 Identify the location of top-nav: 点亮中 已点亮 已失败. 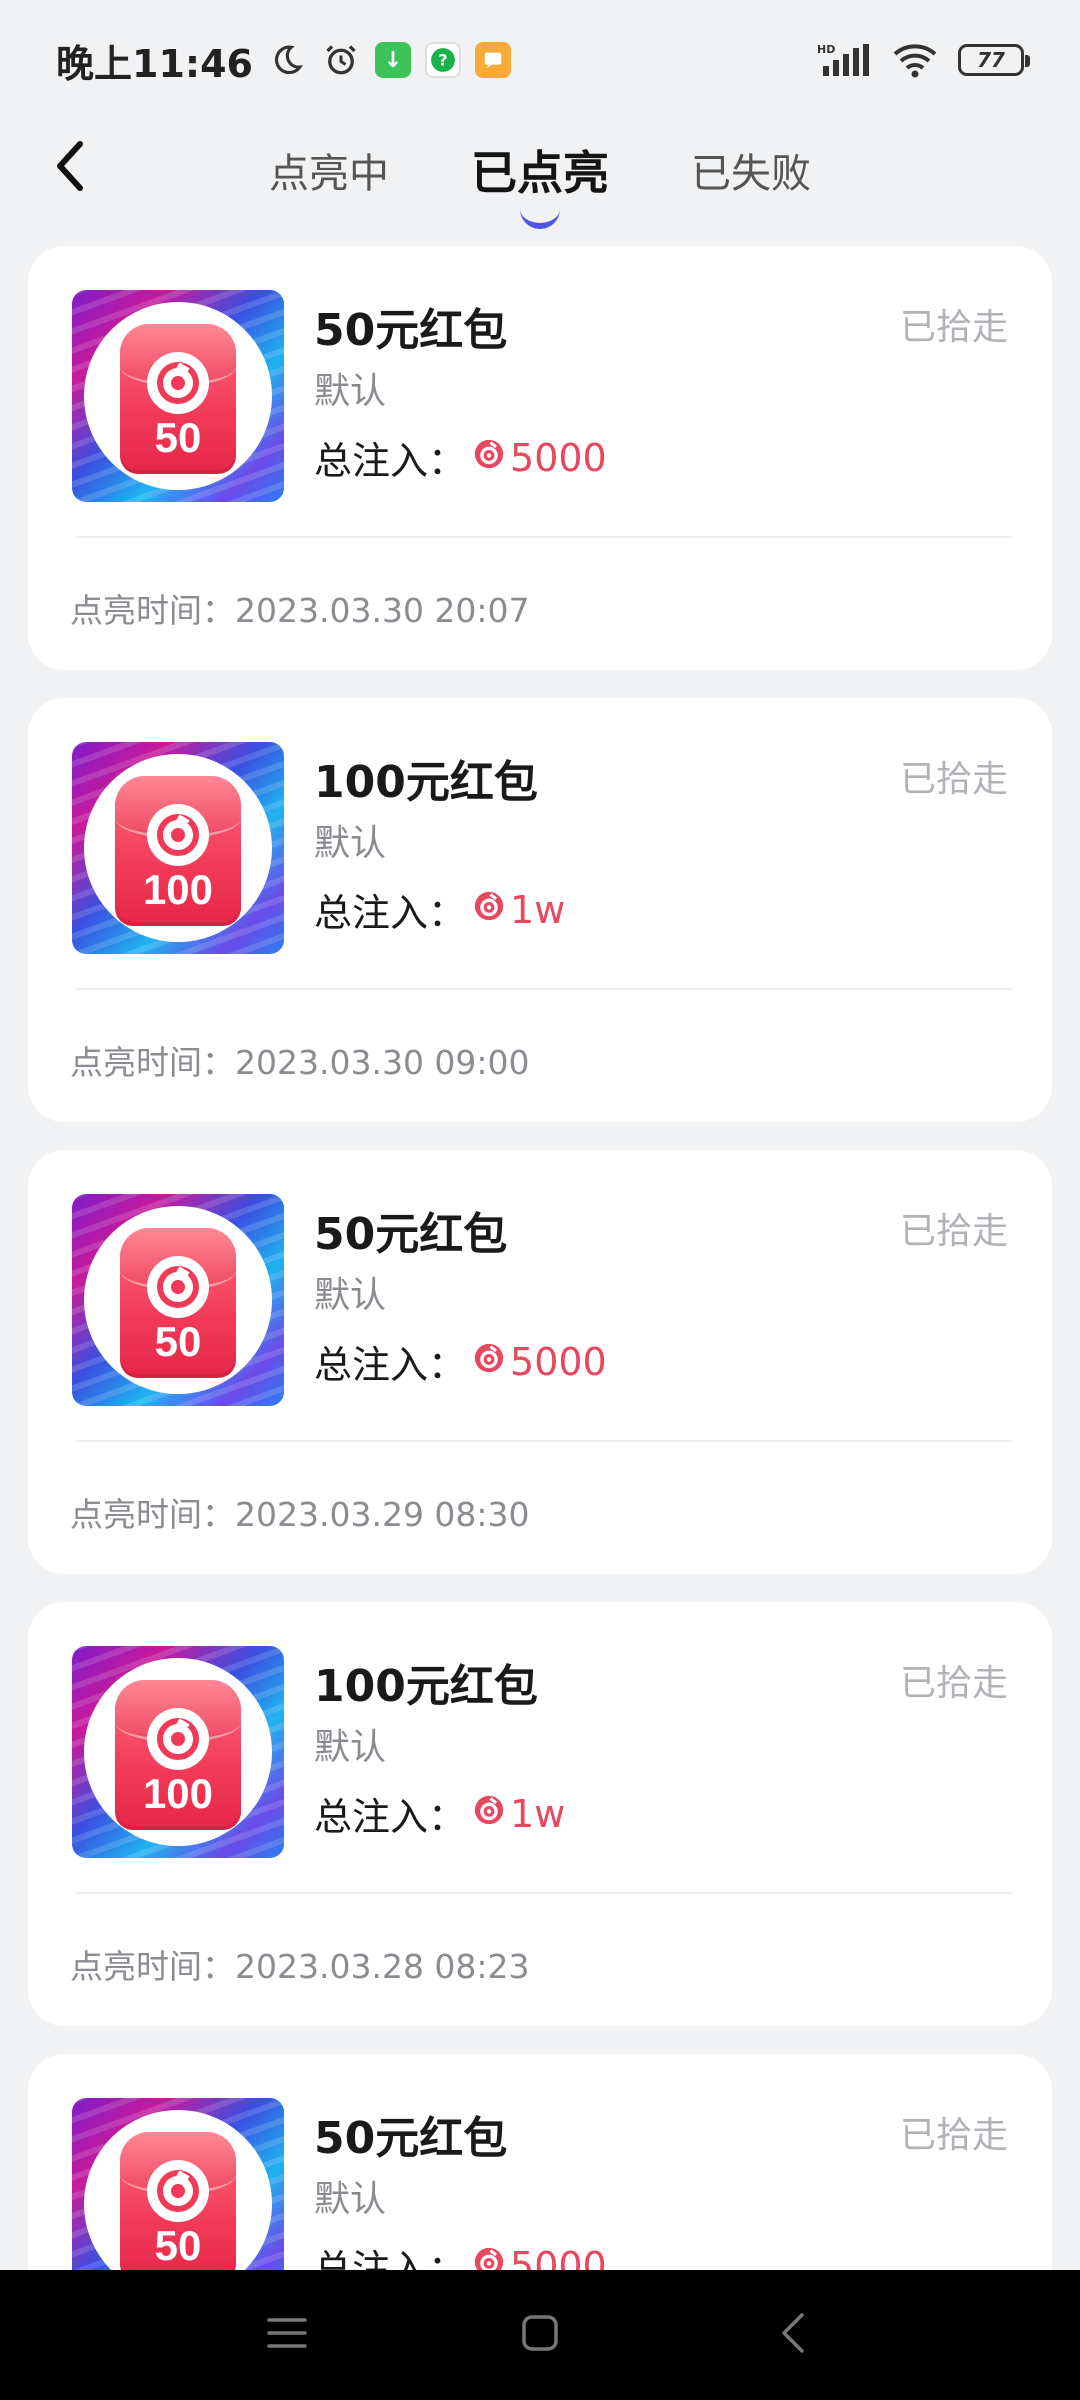
(540, 175).